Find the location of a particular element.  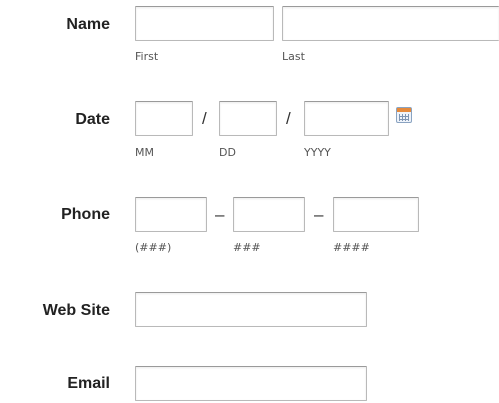

first-name-sublabel: First is located at coordinates (147, 56).